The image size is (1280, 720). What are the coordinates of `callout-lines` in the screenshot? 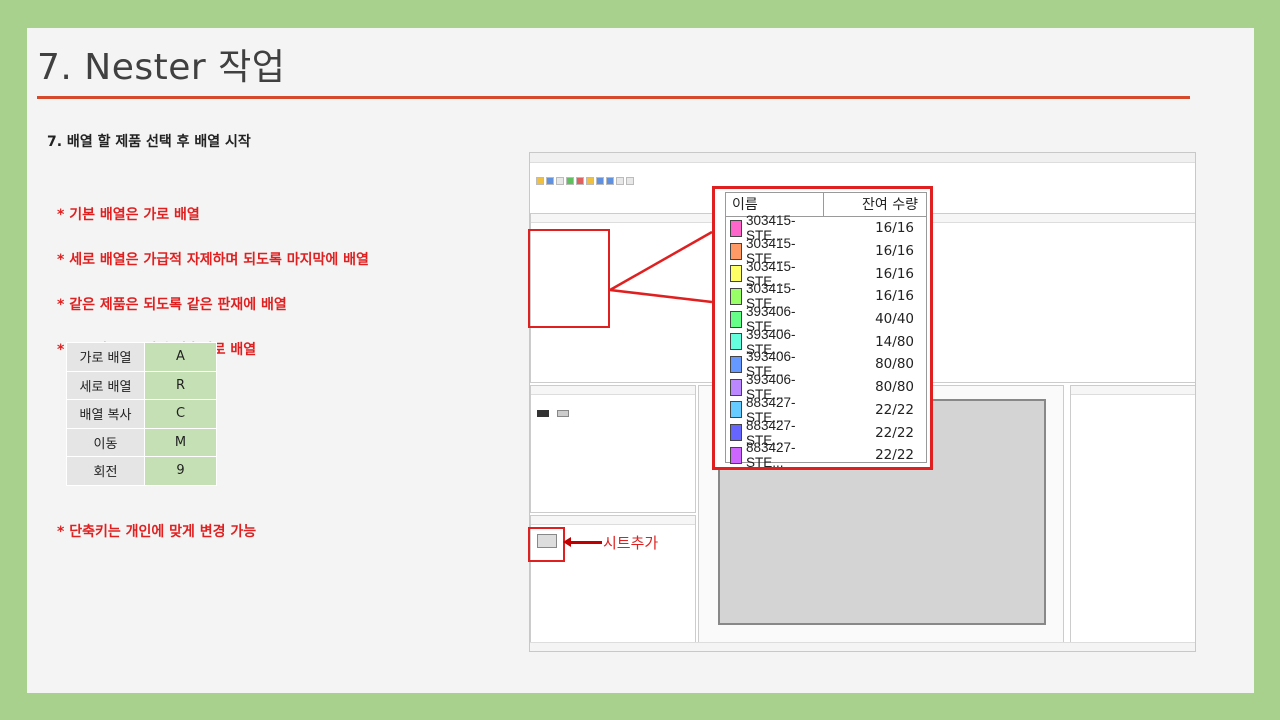 It's located at (661, 267).